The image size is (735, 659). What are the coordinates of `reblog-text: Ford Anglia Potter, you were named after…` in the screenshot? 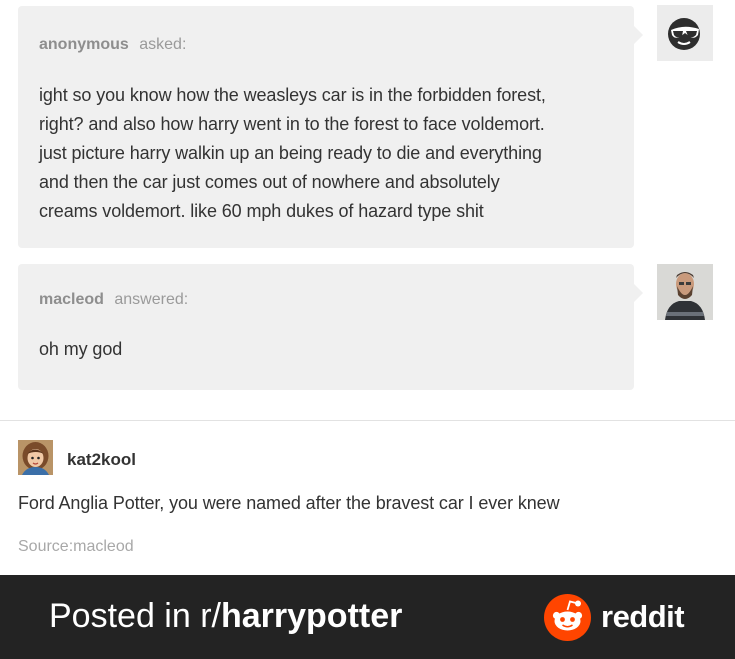 It's located at (289, 503).